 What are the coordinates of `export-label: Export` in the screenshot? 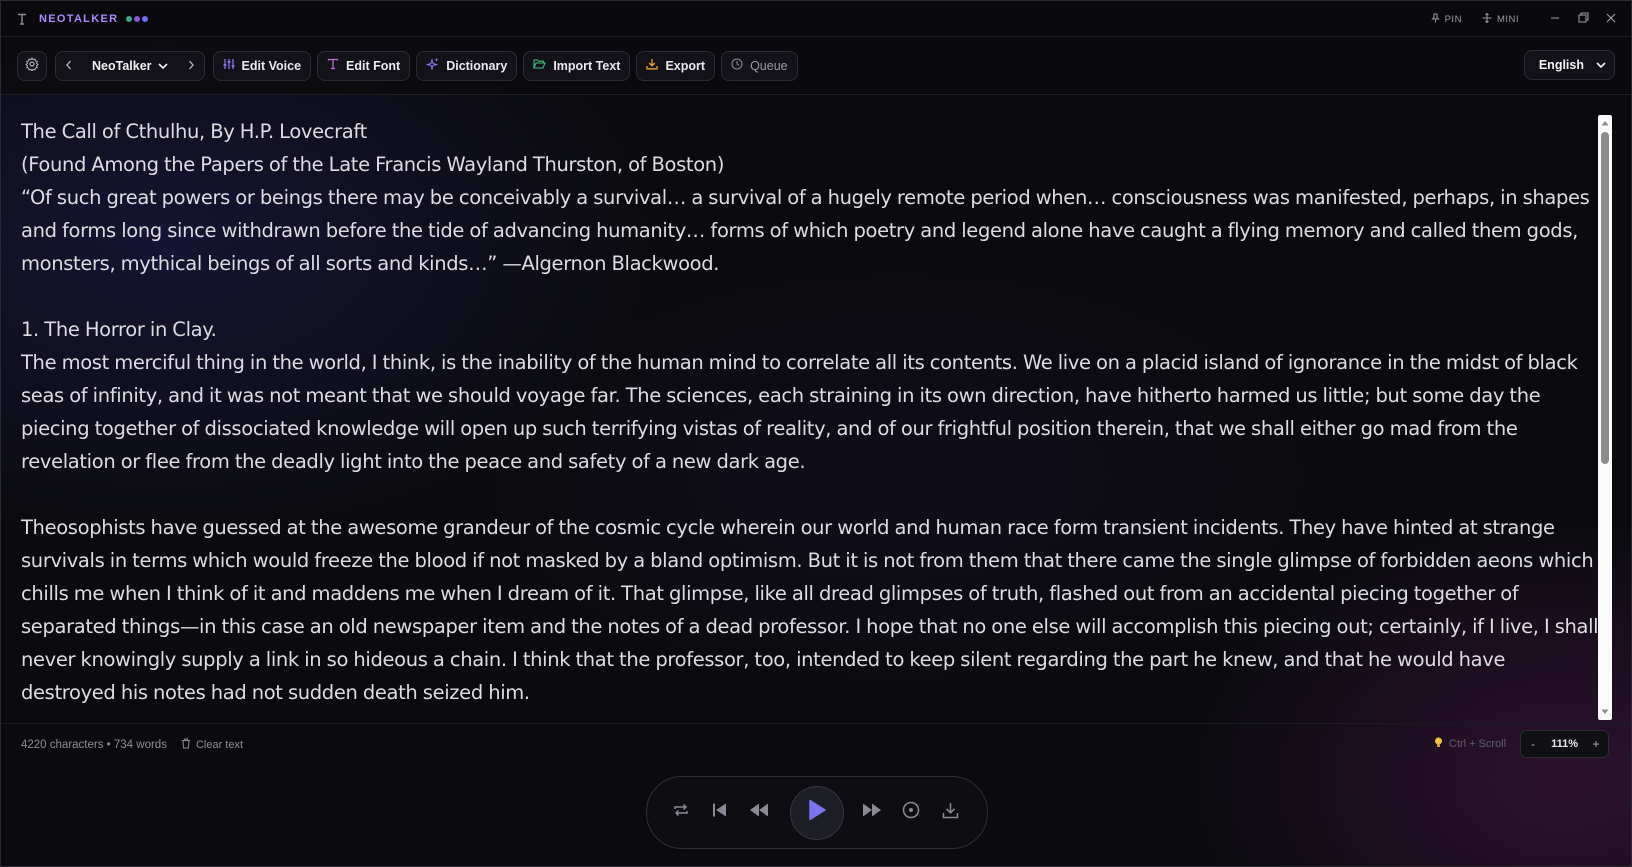 It's located at (685, 65).